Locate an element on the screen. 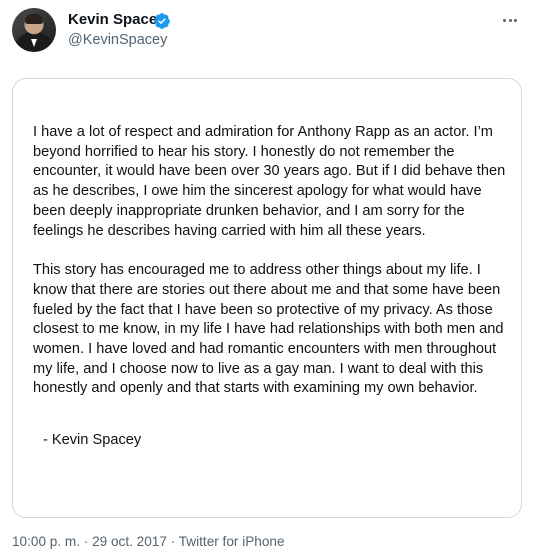 This screenshot has width=535, height=559. avatar-collar is located at coordinates (34, 43).